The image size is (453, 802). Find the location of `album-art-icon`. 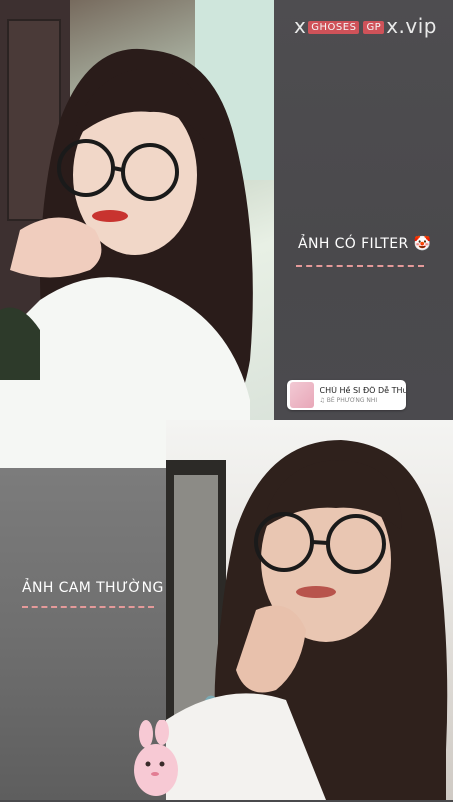

album-art-icon is located at coordinates (302, 395).